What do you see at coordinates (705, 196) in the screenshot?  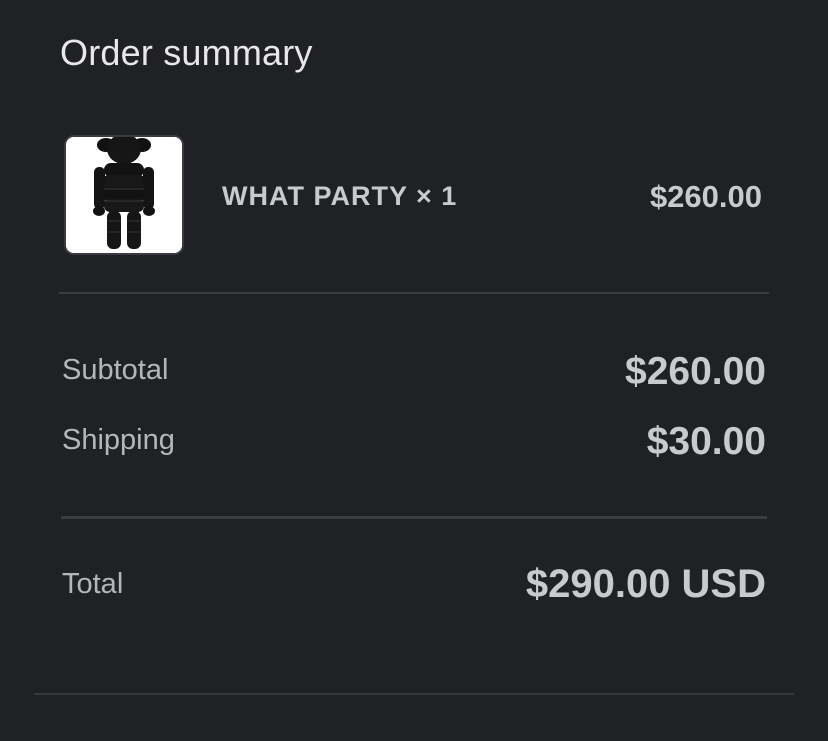 I see `item-price: $260.00` at bounding box center [705, 196].